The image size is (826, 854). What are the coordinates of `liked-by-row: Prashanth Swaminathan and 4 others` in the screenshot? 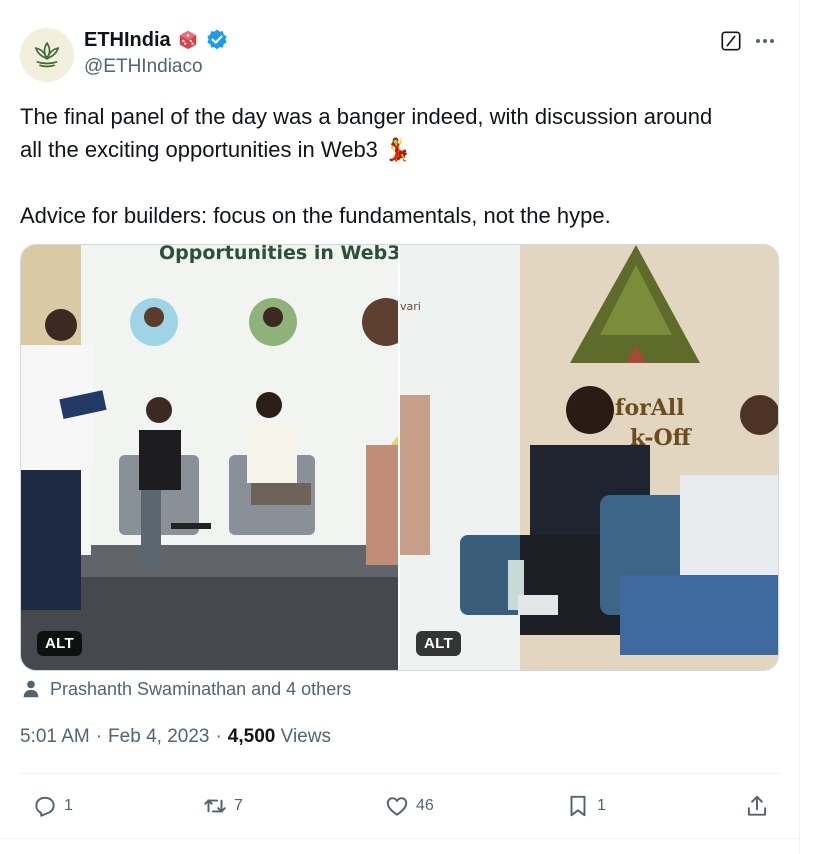 It's located at (185, 689).